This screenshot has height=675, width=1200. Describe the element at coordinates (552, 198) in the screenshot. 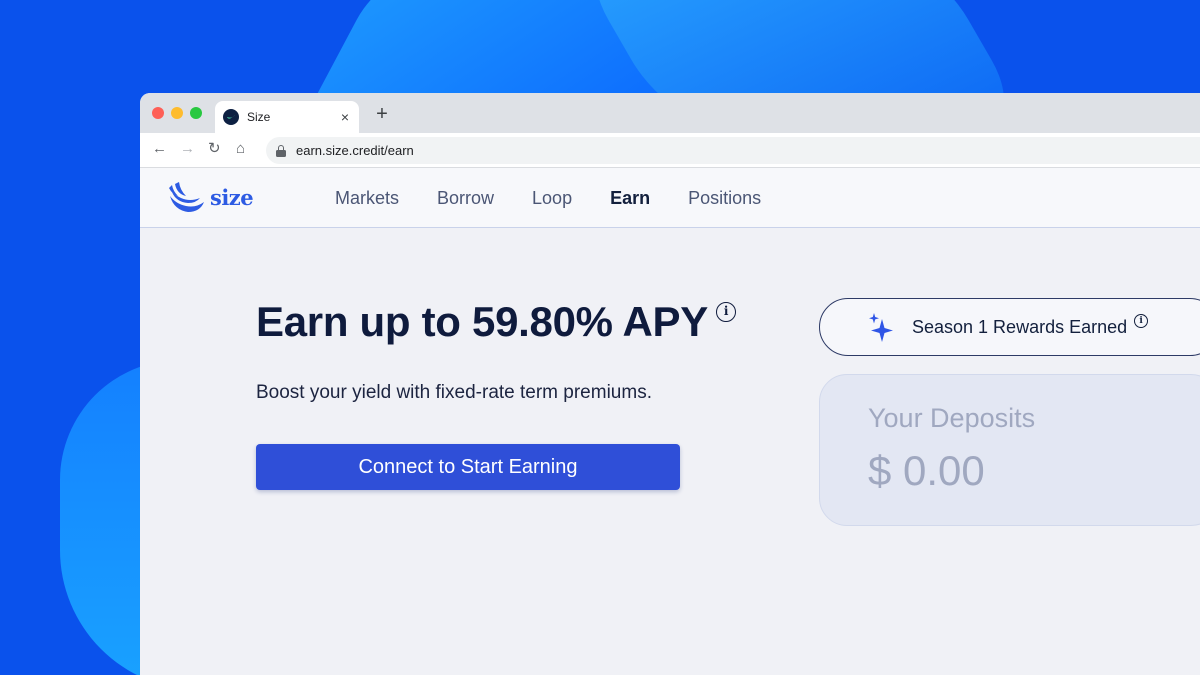

I see `nav-loop: Loop` at that location.